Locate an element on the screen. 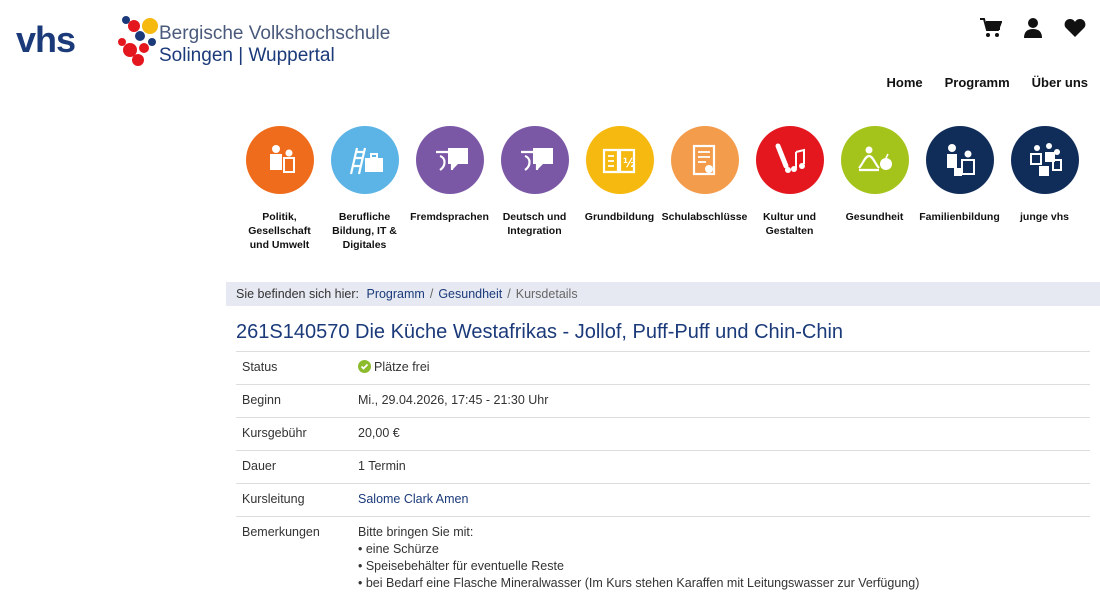 The height and width of the screenshot is (600, 1100). ladder-briefcase-icon is located at coordinates (365, 160).